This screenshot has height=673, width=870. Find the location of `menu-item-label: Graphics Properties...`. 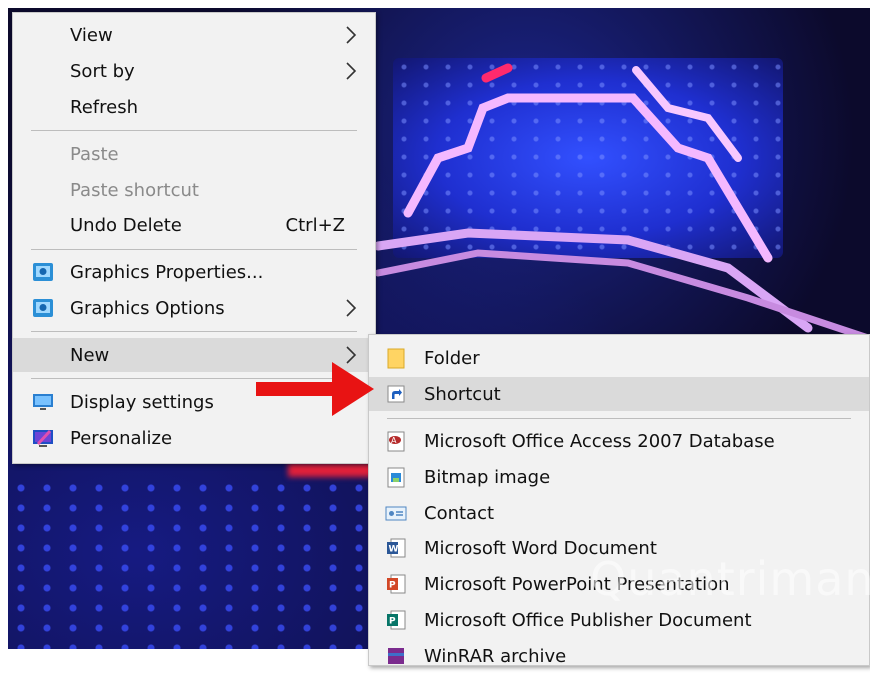

menu-item-label: Graphics Properties... is located at coordinates (167, 272).